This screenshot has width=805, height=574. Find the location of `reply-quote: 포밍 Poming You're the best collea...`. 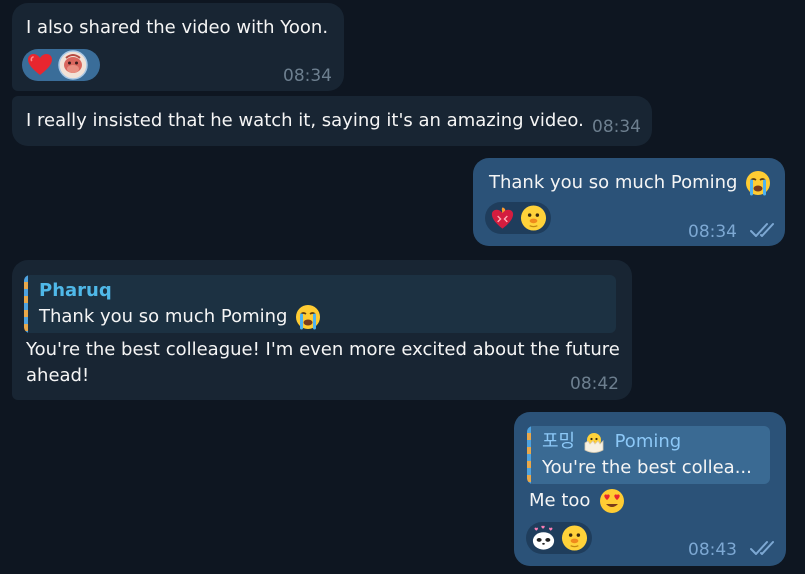

reply-quote: 포밍 Poming You're the best collea... is located at coordinates (648, 455).